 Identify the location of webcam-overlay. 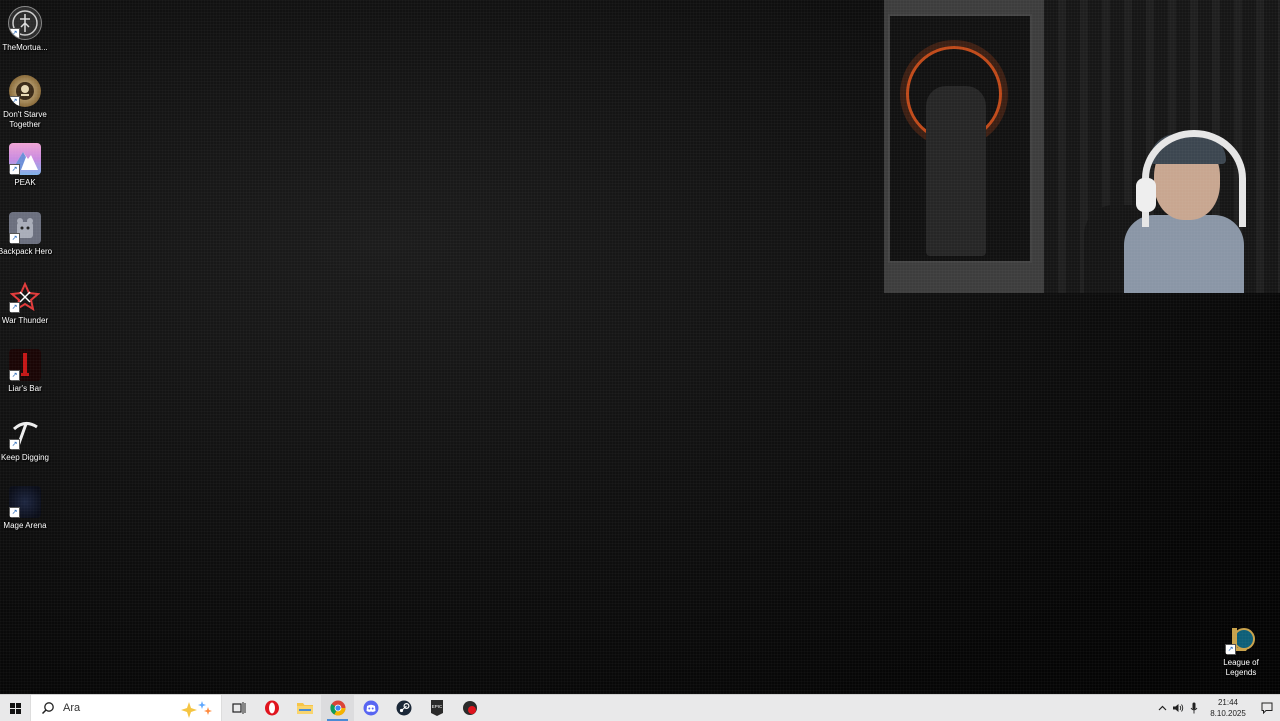
(1082, 146).